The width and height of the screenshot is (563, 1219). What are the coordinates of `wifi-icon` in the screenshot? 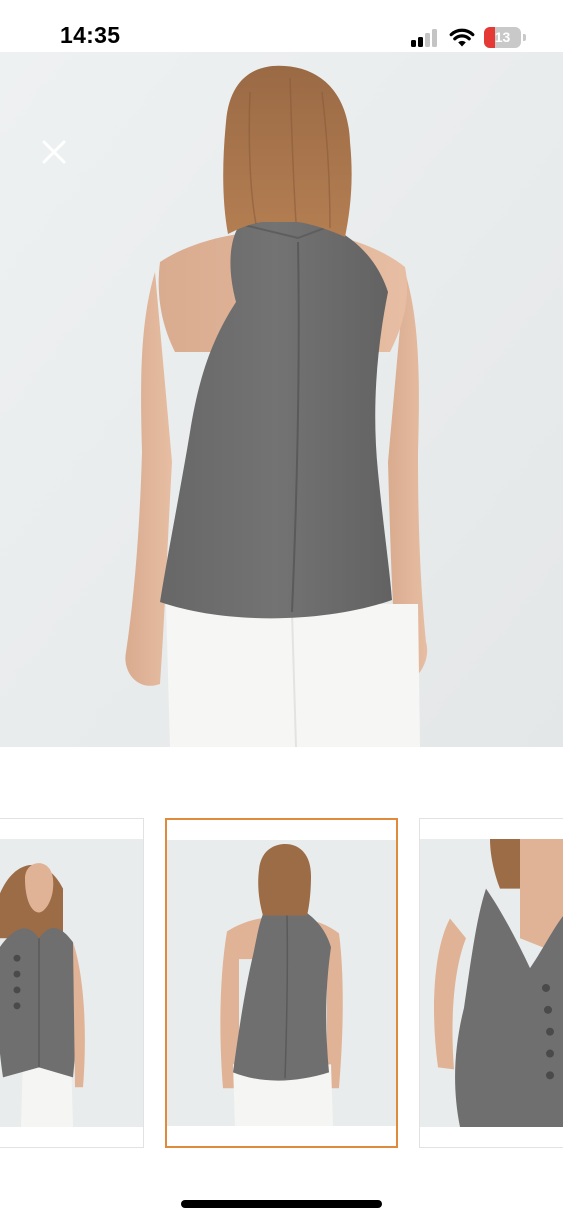 It's located at (462, 37).